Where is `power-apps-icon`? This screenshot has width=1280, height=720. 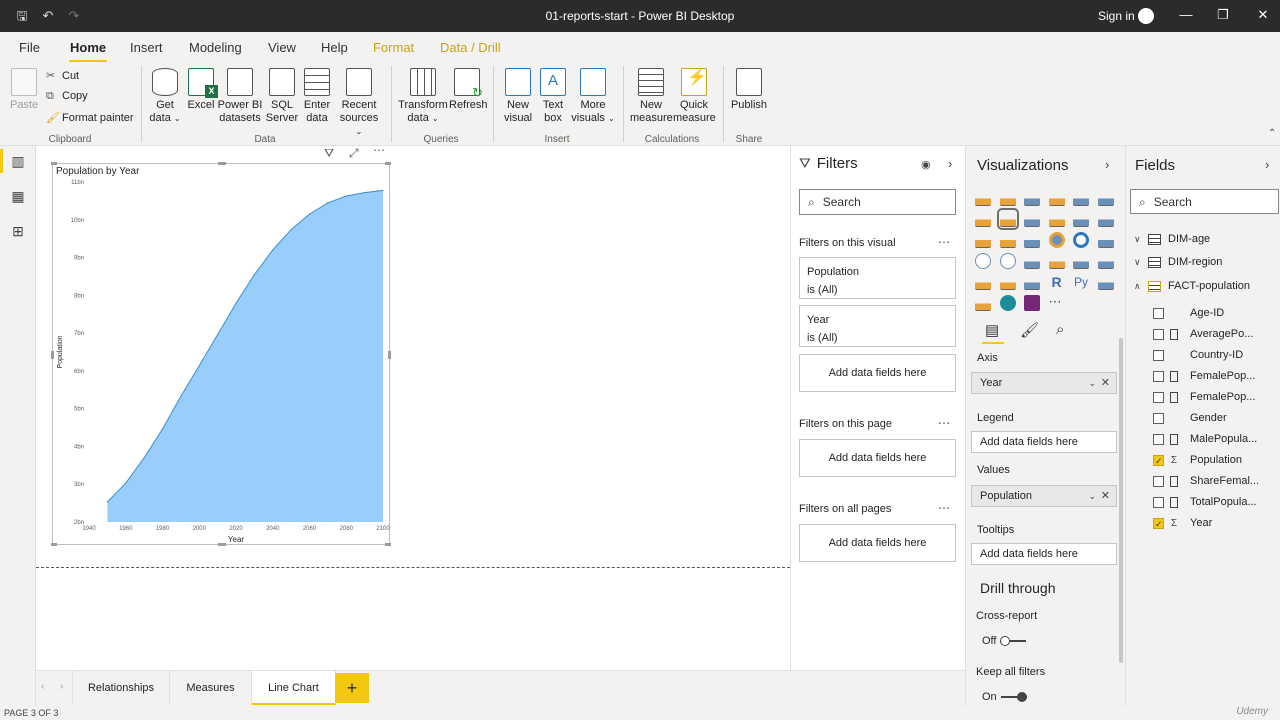 power-apps-icon is located at coordinates (1032, 303).